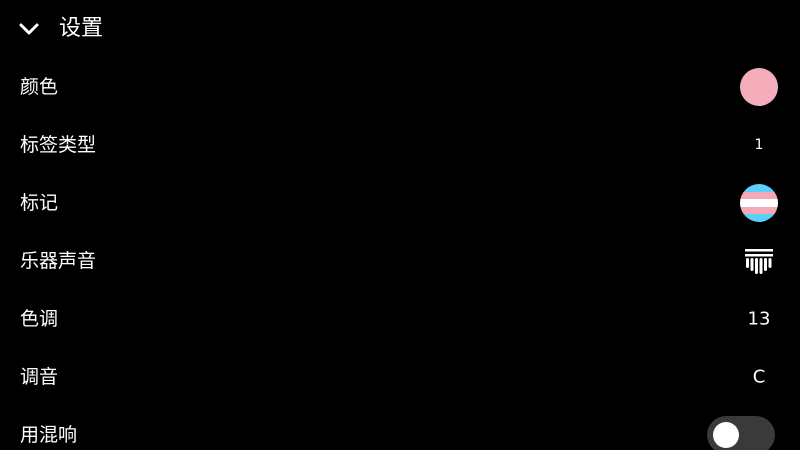  I want to click on flag-icon, so click(759, 203).